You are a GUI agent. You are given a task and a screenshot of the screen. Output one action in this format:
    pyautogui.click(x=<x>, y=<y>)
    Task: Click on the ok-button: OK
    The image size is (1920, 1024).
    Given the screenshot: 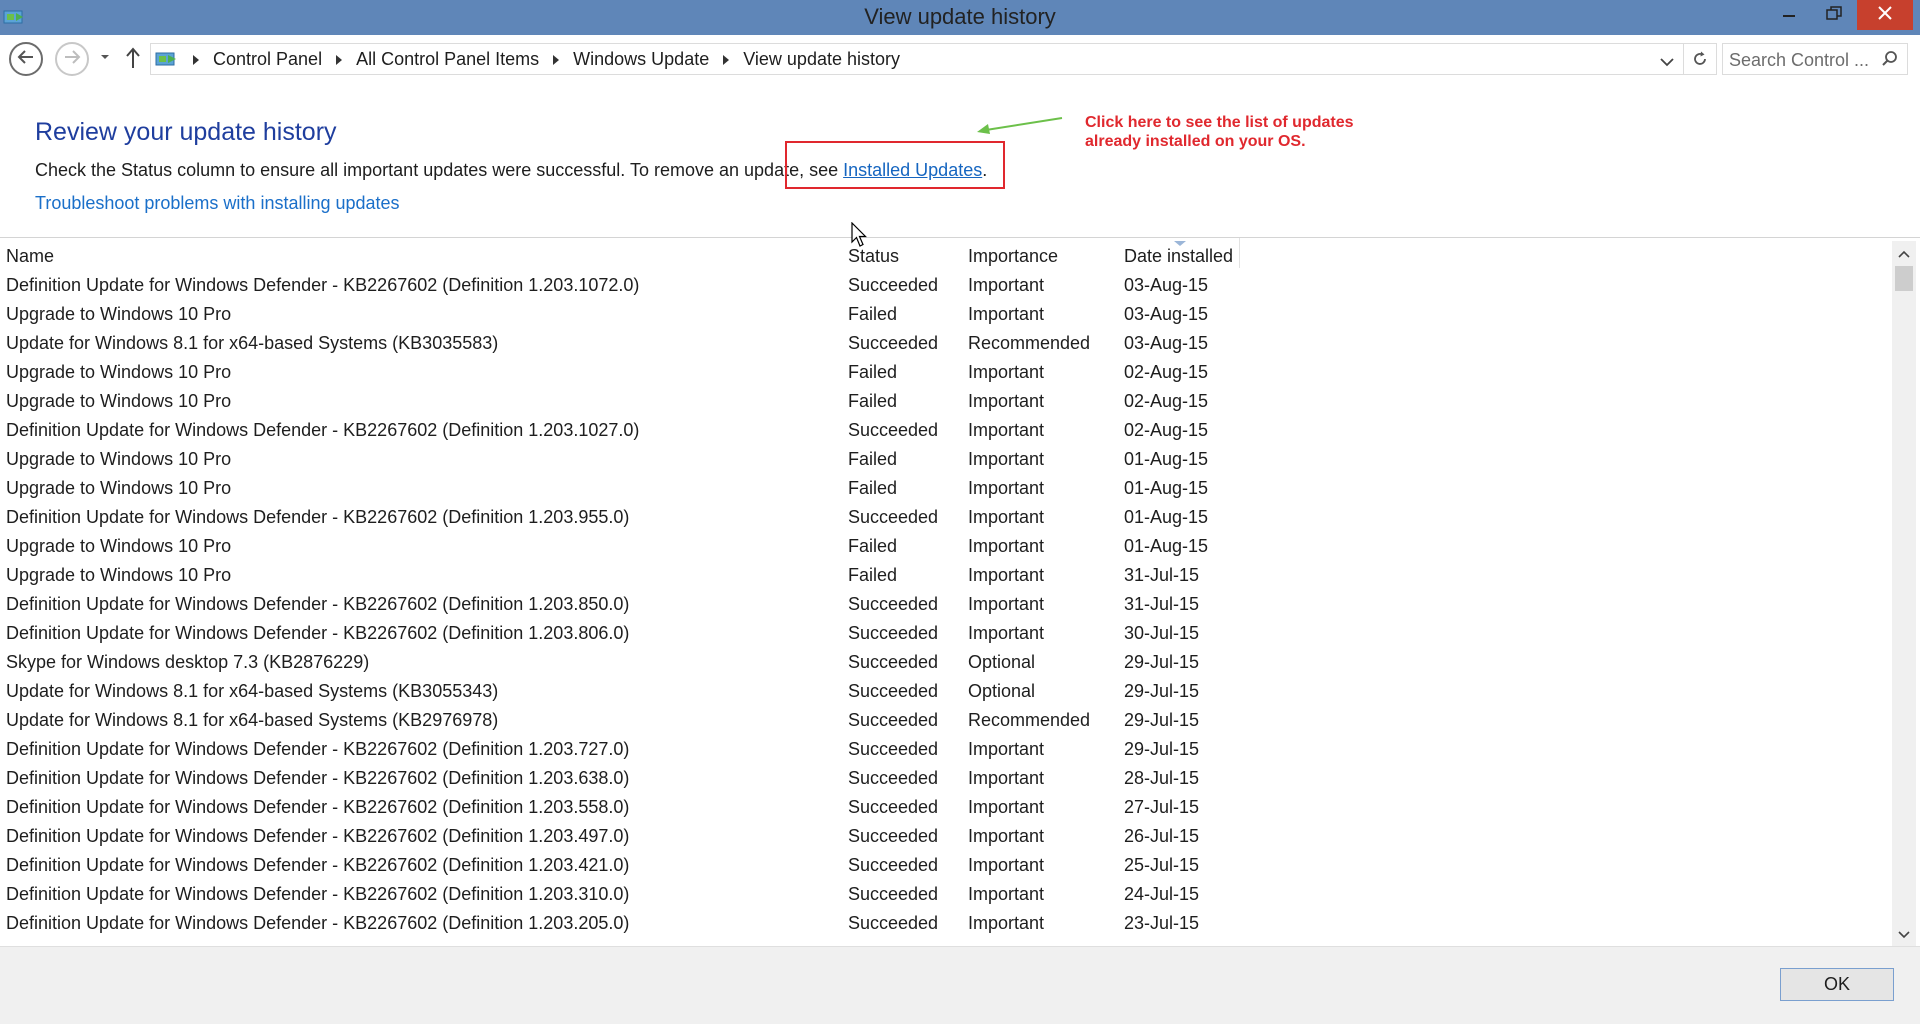 What is the action you would take?
    pyautogui.click(x=1837, y=984)
    